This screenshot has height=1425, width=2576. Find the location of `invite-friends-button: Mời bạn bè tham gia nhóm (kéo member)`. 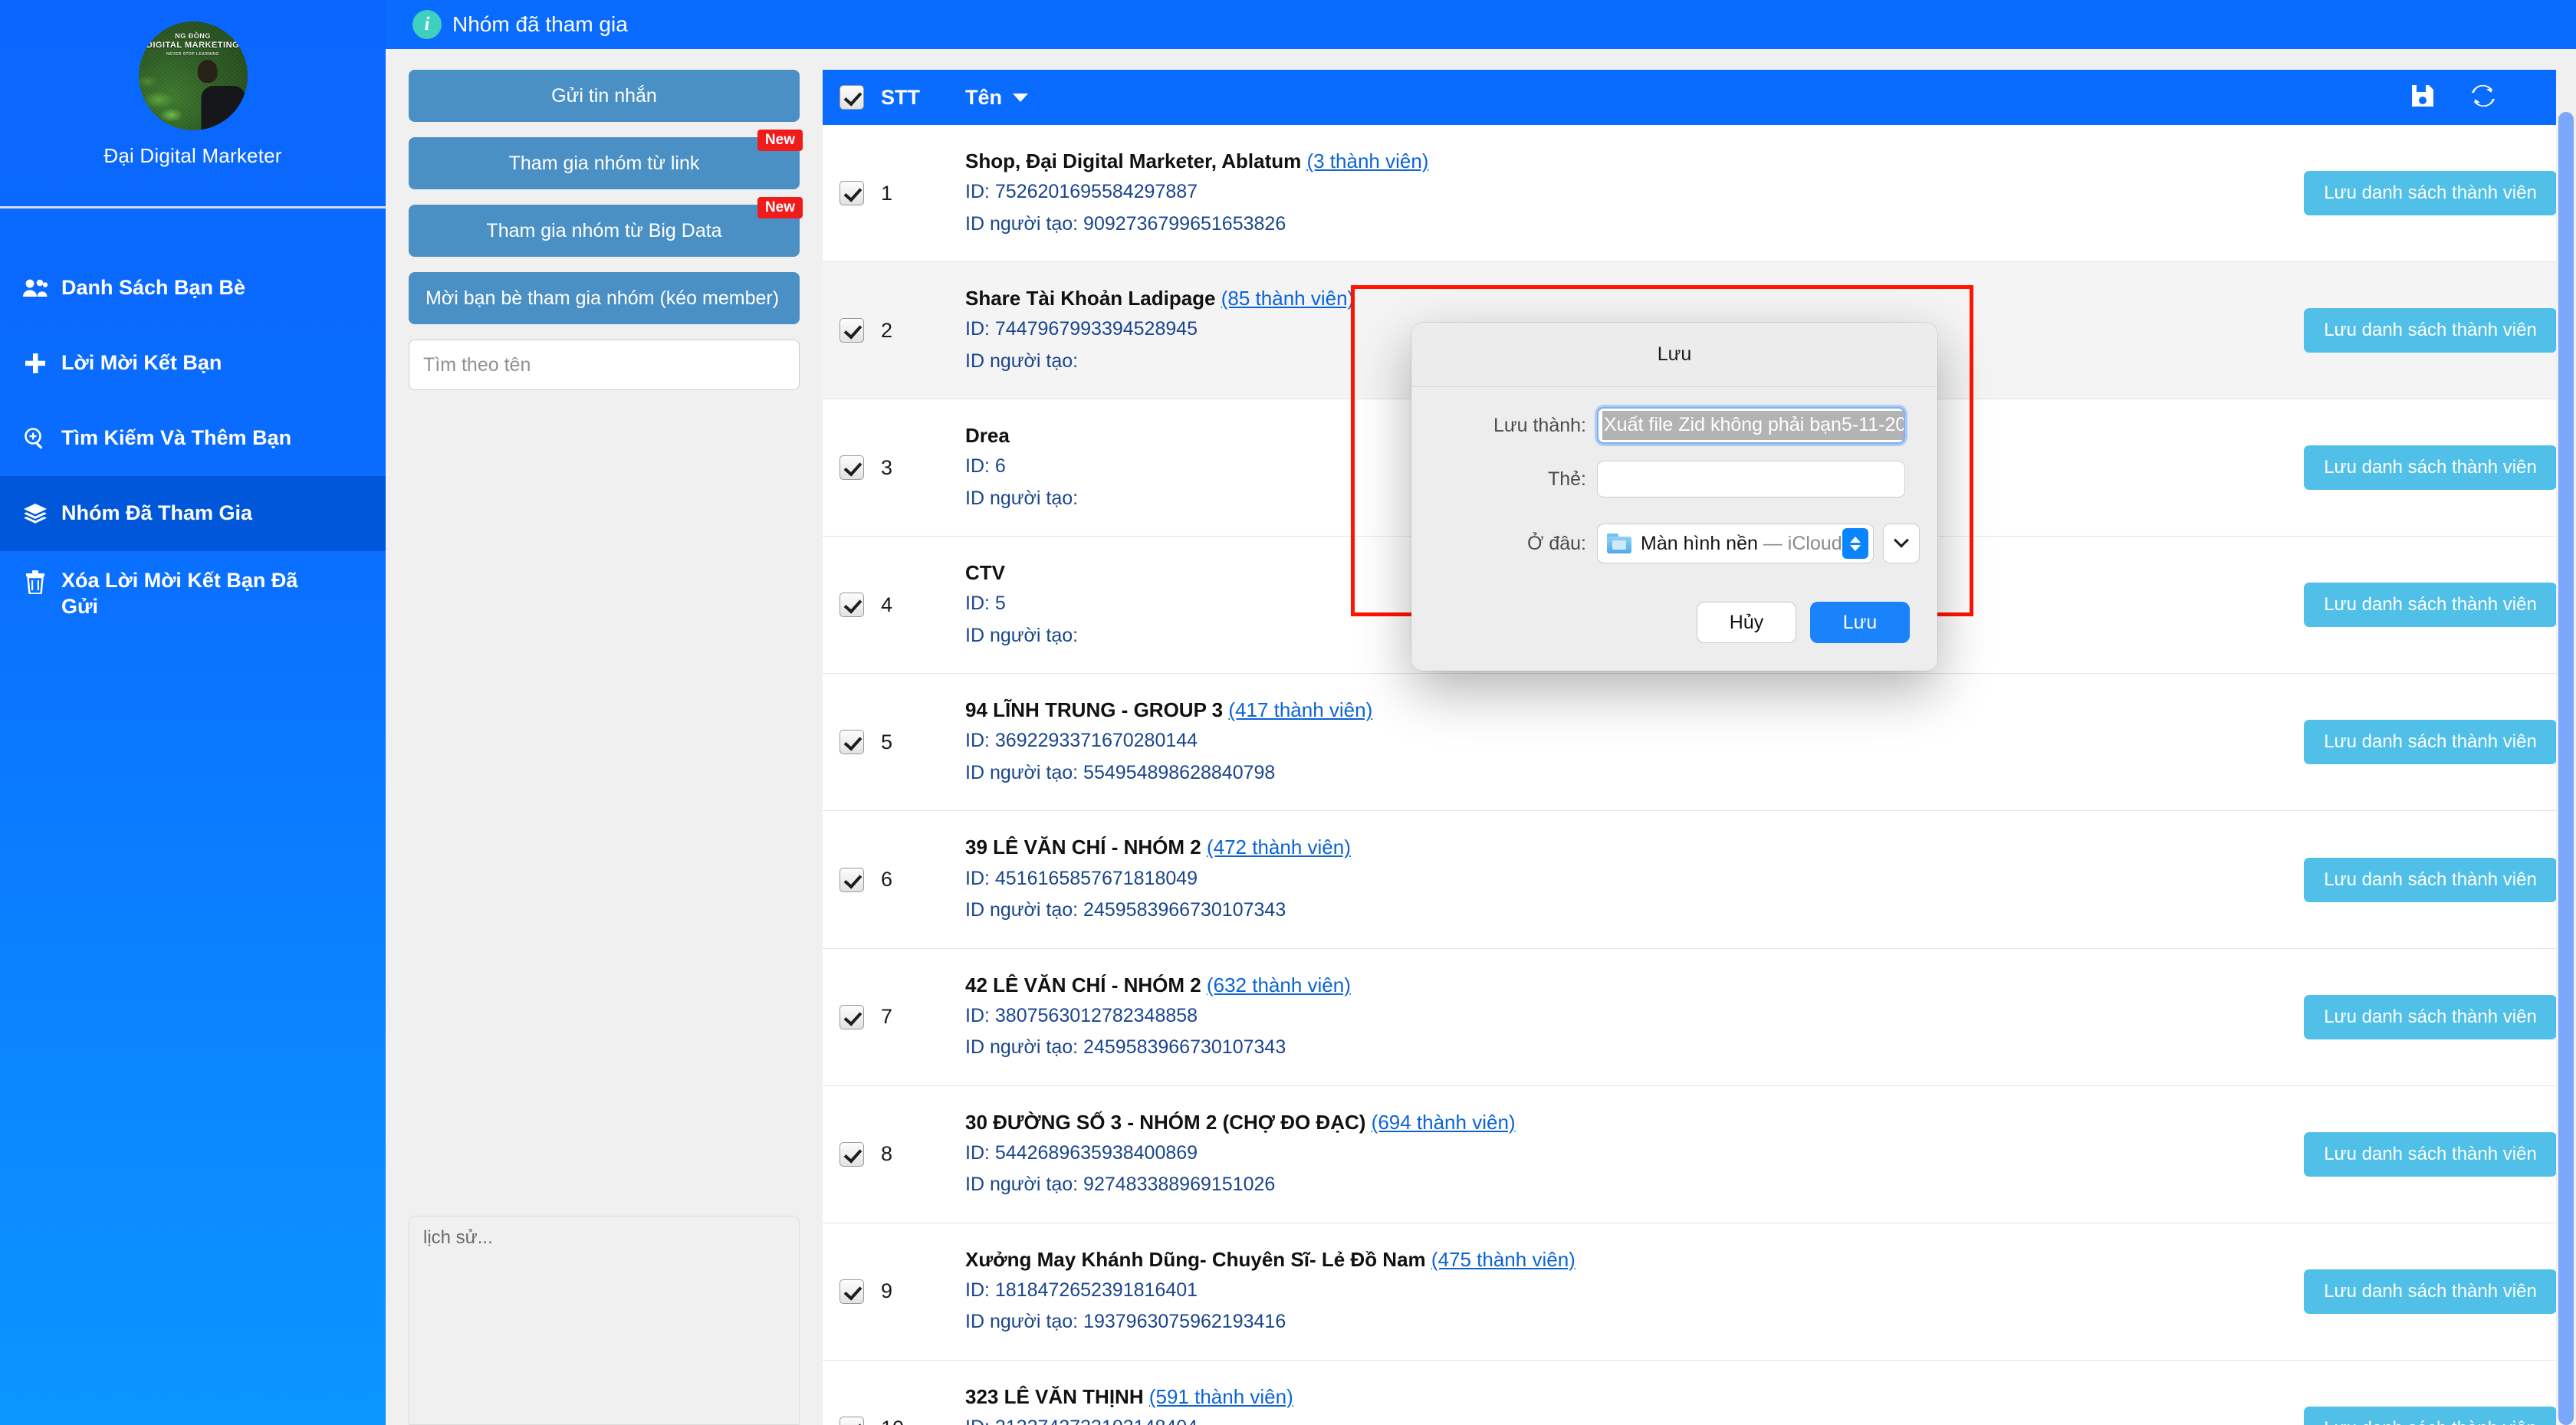

invite-friends-button: Mời bạn bè tham gia nhóm (kéo member) is located at coordinates (605, 298).